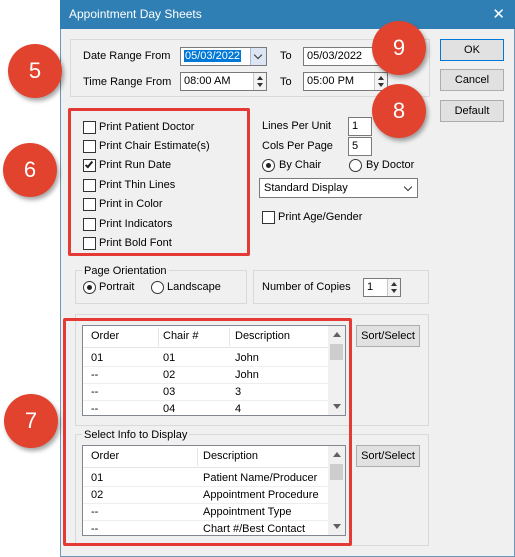 The image size is (515, 557). Describe the element at coordinates (125, 271) in the screenshot. I see `page-orientation-label: Page Orientation` at that location.